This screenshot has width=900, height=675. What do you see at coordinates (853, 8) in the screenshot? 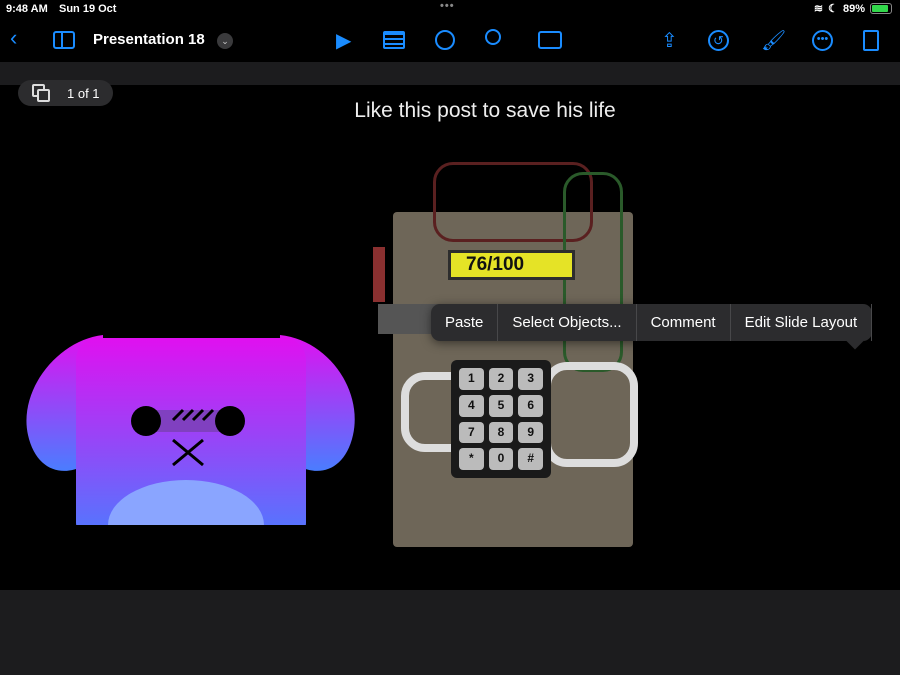
I see `battery-percent: 89%` at bounding box center [853, 8].